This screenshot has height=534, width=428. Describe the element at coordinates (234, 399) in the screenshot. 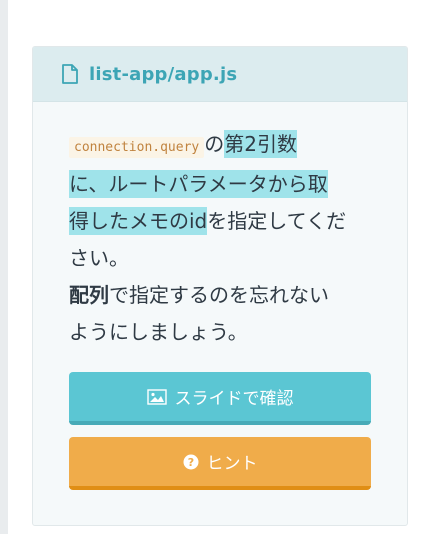

I see `view-slide-label: スライドで確認` at that location.